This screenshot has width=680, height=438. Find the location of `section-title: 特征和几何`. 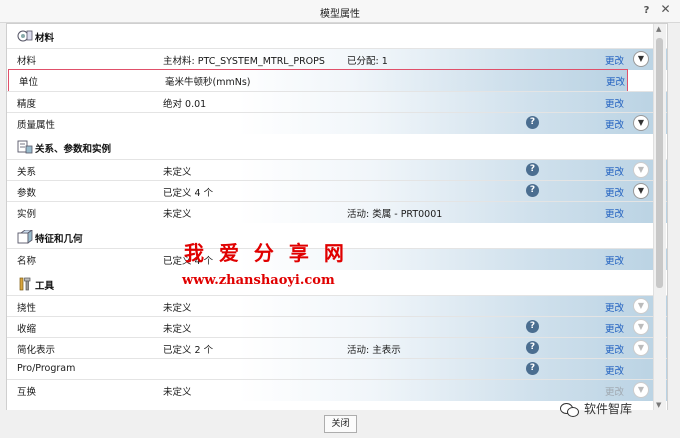

section-title: 特征和几何 is located at coordinates (59, 239).